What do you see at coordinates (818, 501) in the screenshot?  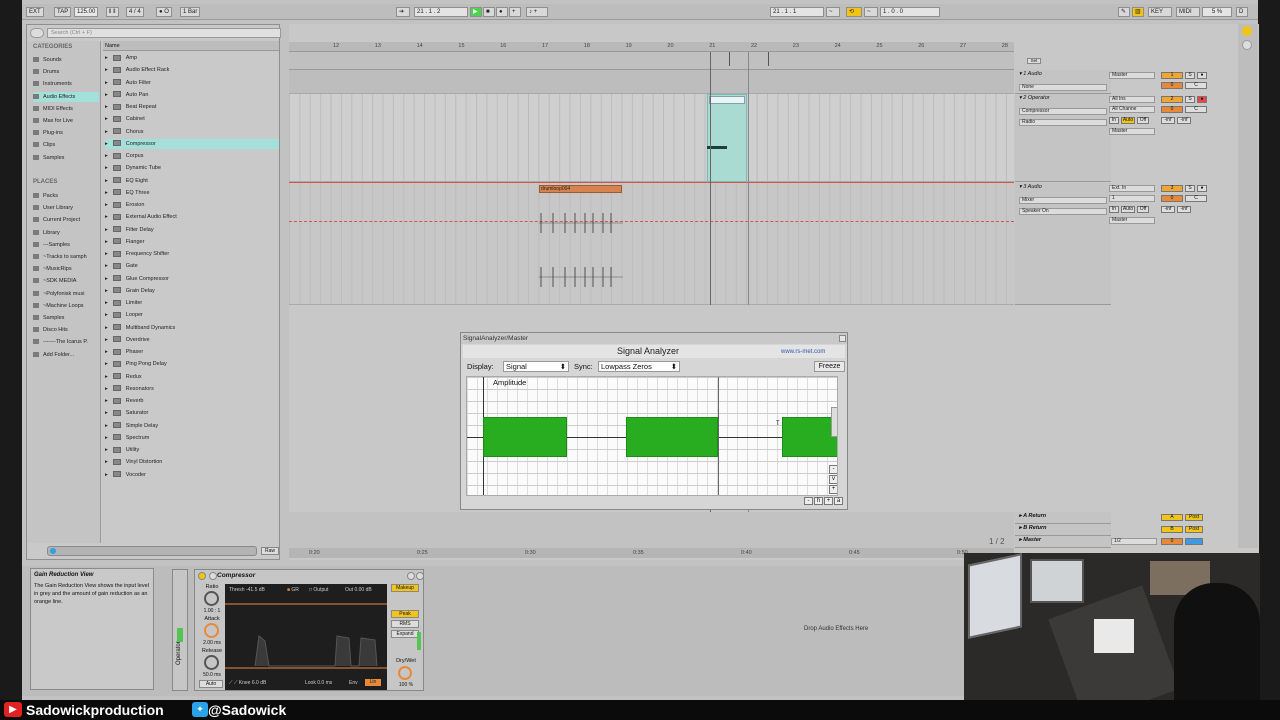 I see `h-zoom-button: h` at bounding box center [818, 501].